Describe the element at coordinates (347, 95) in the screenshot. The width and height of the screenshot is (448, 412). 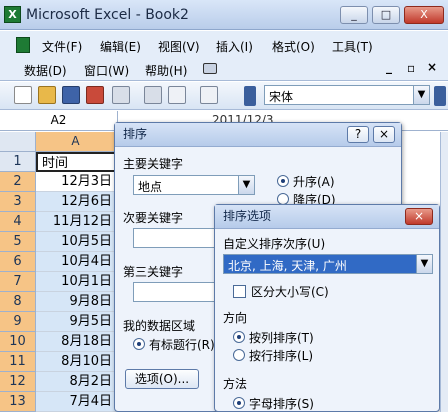
I see `font-name-combo: 宋体 ▼` at that location.